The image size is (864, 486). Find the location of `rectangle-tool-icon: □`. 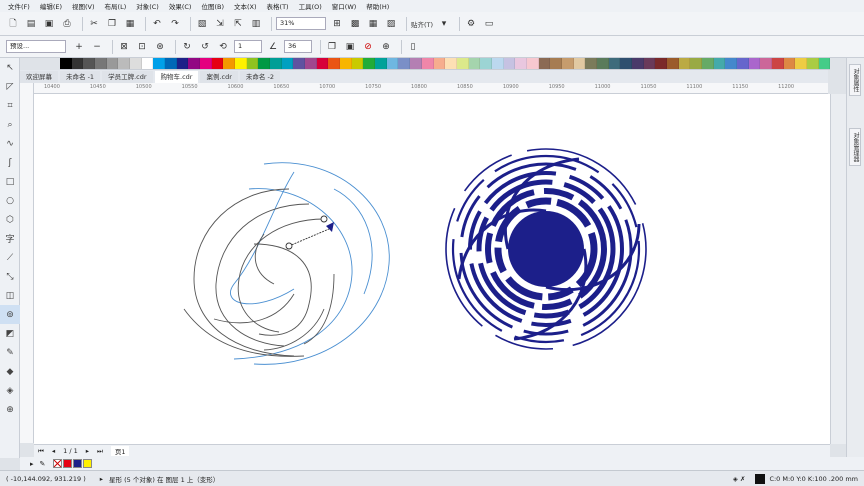

rectangle-tool-icon: □ is located at coordinates (10, 181).